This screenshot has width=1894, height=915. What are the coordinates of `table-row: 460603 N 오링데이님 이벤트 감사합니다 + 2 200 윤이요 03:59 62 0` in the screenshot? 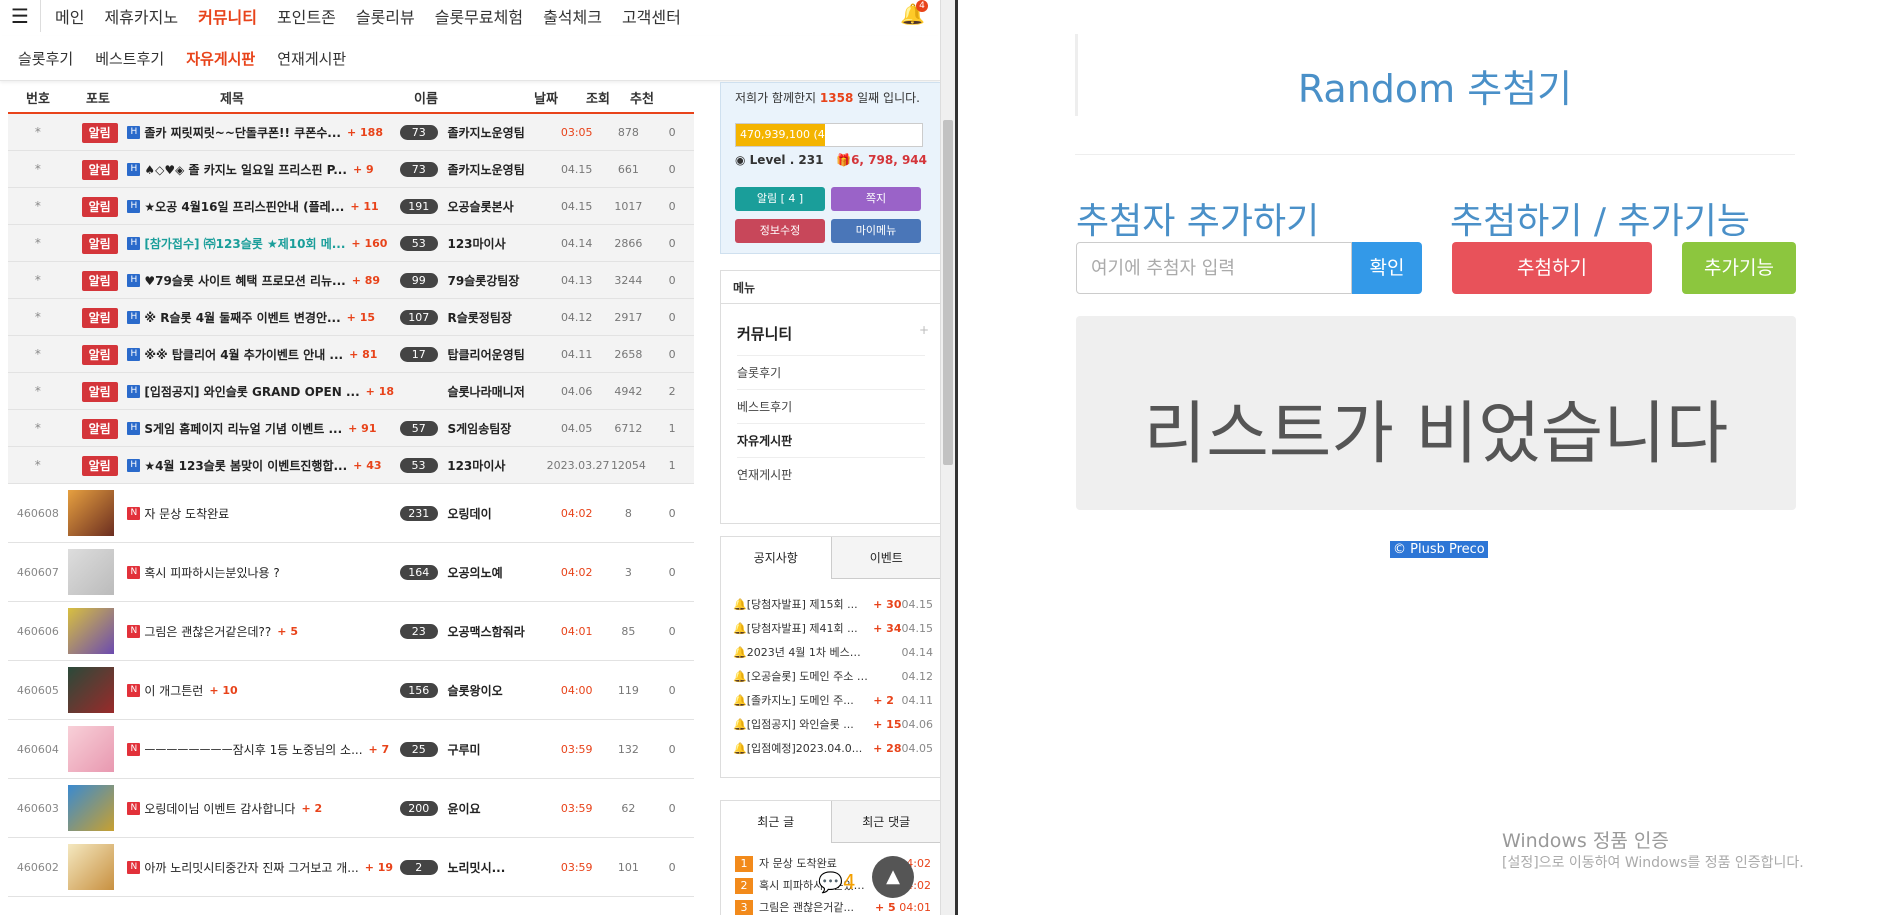 It's located at (351, 808).